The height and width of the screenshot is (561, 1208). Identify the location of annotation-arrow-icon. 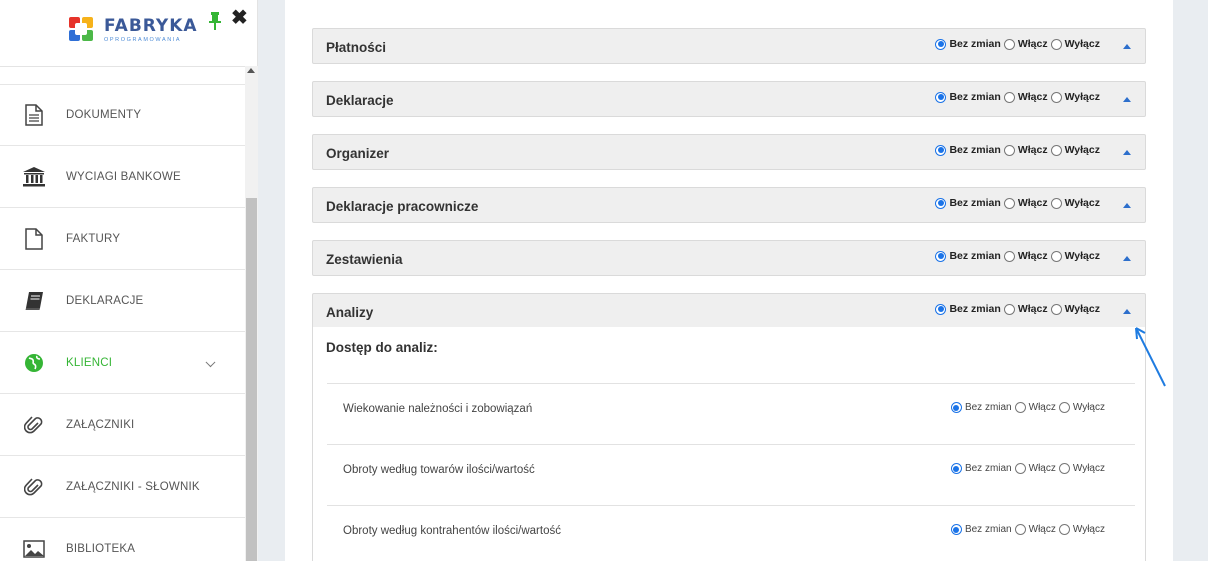
(1150, 357).